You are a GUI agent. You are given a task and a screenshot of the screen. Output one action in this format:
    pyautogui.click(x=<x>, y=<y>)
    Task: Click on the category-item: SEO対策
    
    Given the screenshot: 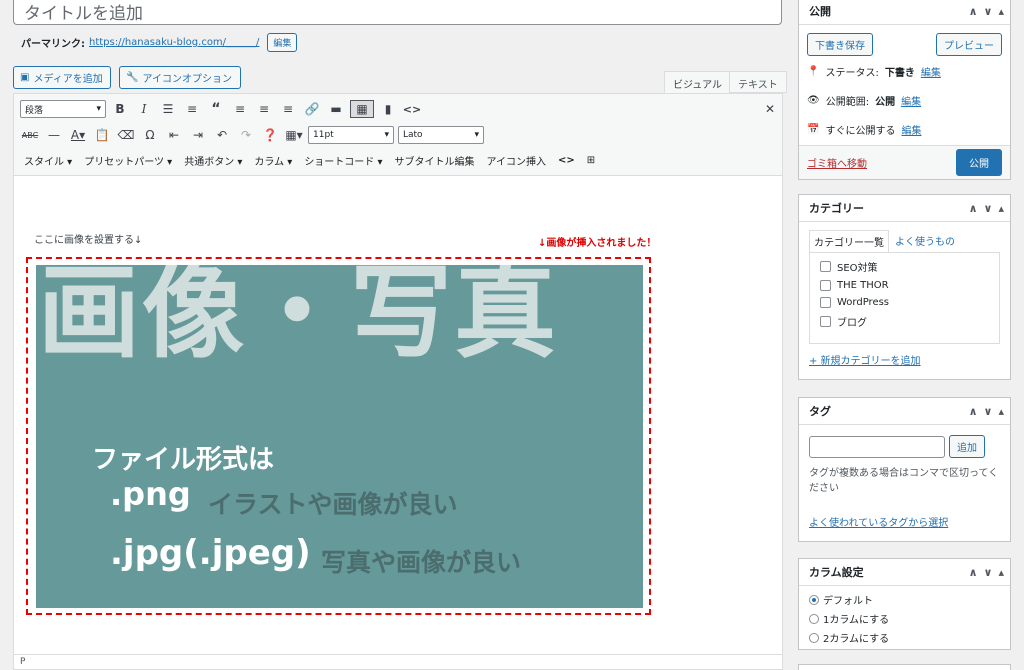 What is the action you would take?
    pyautogui.click(x=904, y=266)
    